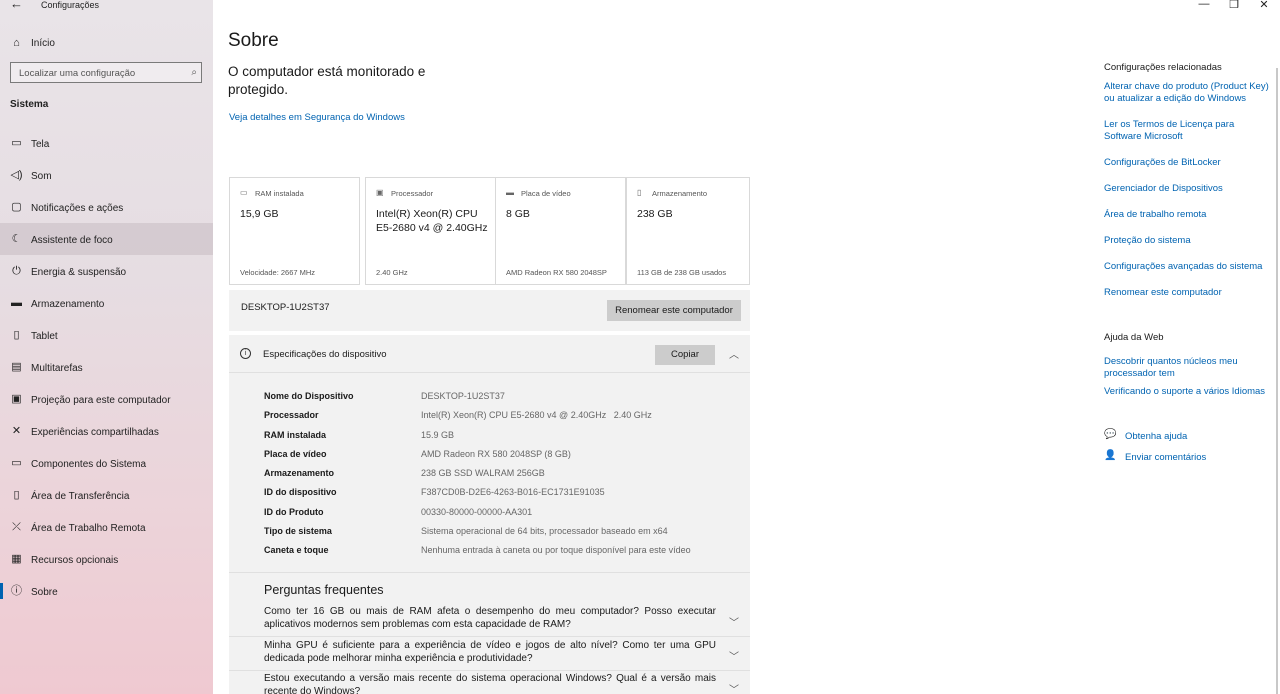 Image resolution: width=1280 pixels, height=694 pixels. I want to click on notification-icon: ▢, so click(16, 207).